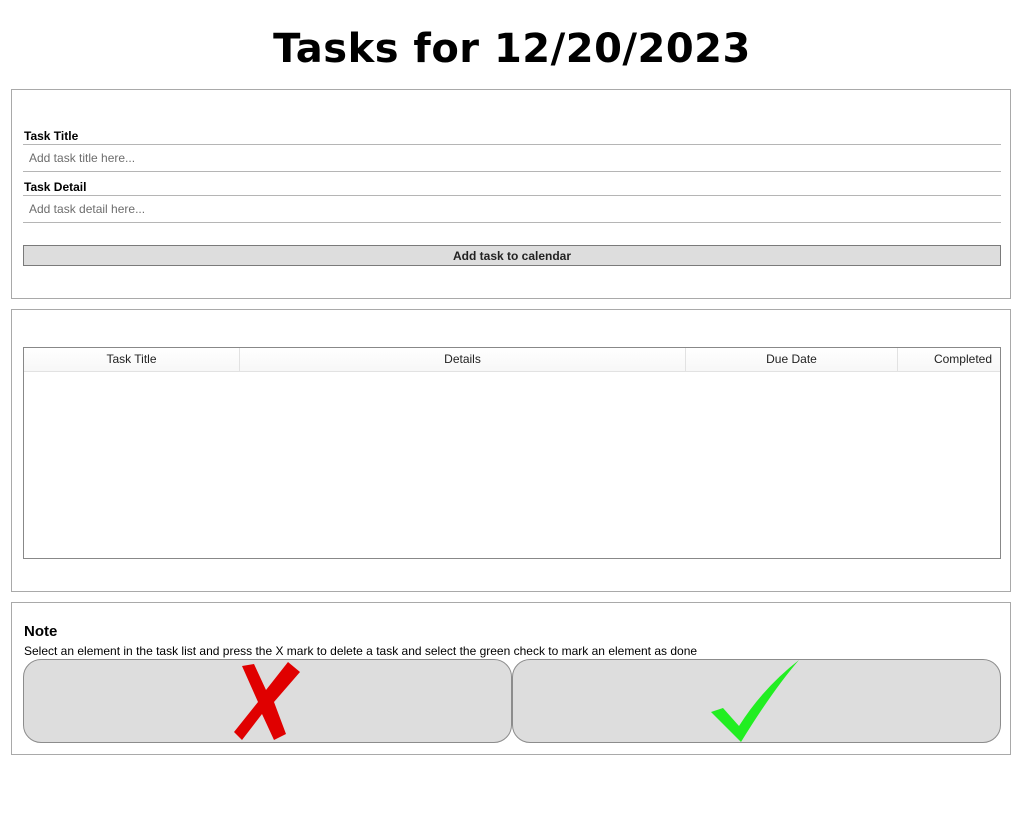  I want to click on mark-done-button, so click(756, 701).